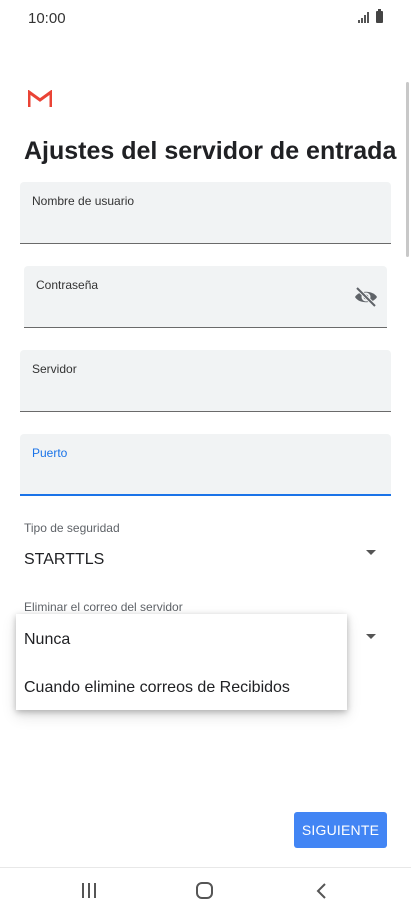 The height and width of the screenshot is (914, 411). I want to click on back-icon, so click(322, 891).